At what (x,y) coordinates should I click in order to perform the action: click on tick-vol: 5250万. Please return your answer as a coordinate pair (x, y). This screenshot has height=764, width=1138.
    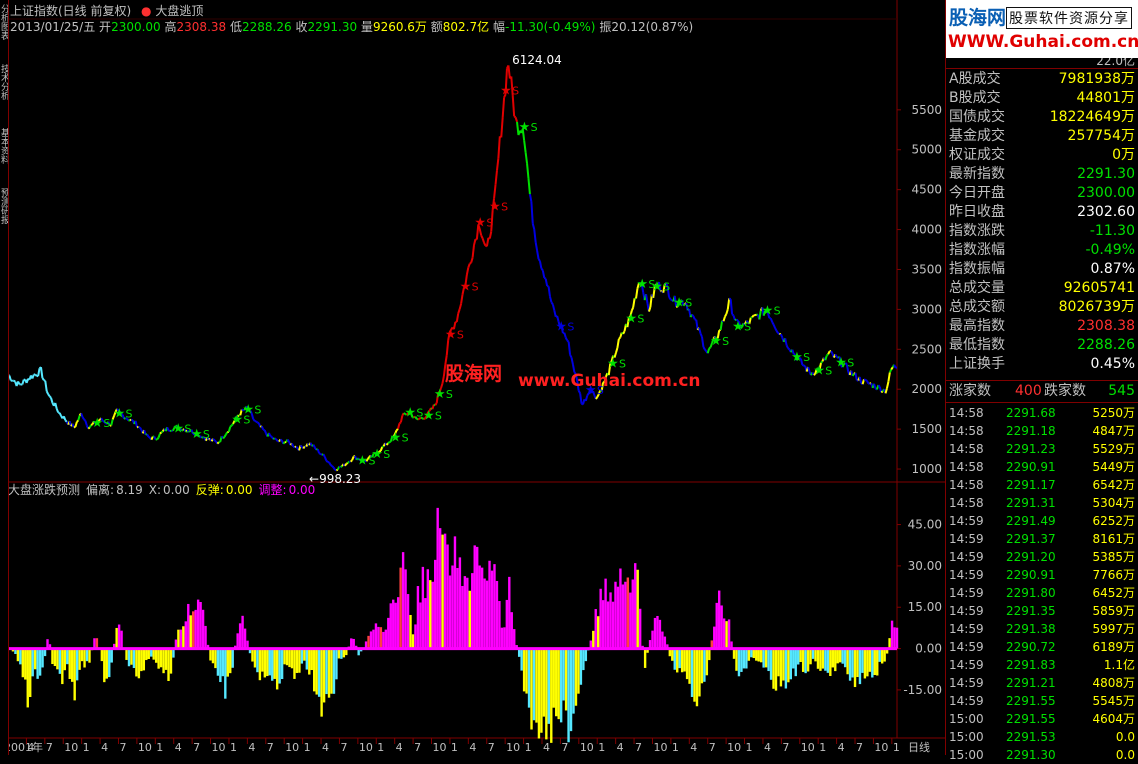
    Looking at the image, I should click on (1113, 413).